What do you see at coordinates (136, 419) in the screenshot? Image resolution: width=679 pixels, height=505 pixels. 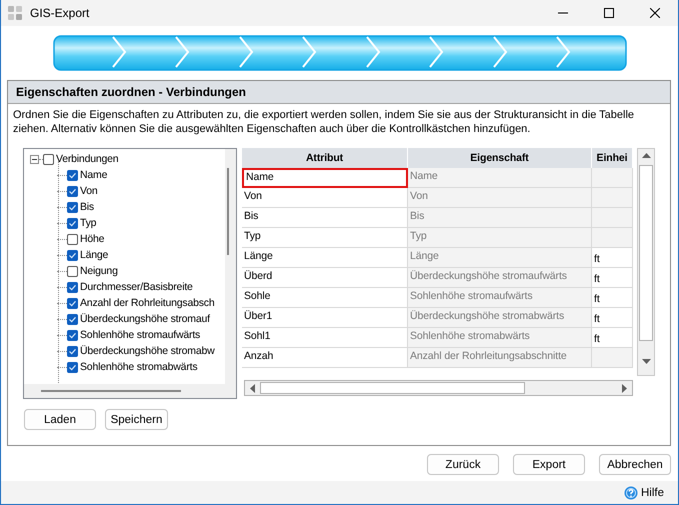 I see `save-button: Speichern` at bounding box center [136, 419].